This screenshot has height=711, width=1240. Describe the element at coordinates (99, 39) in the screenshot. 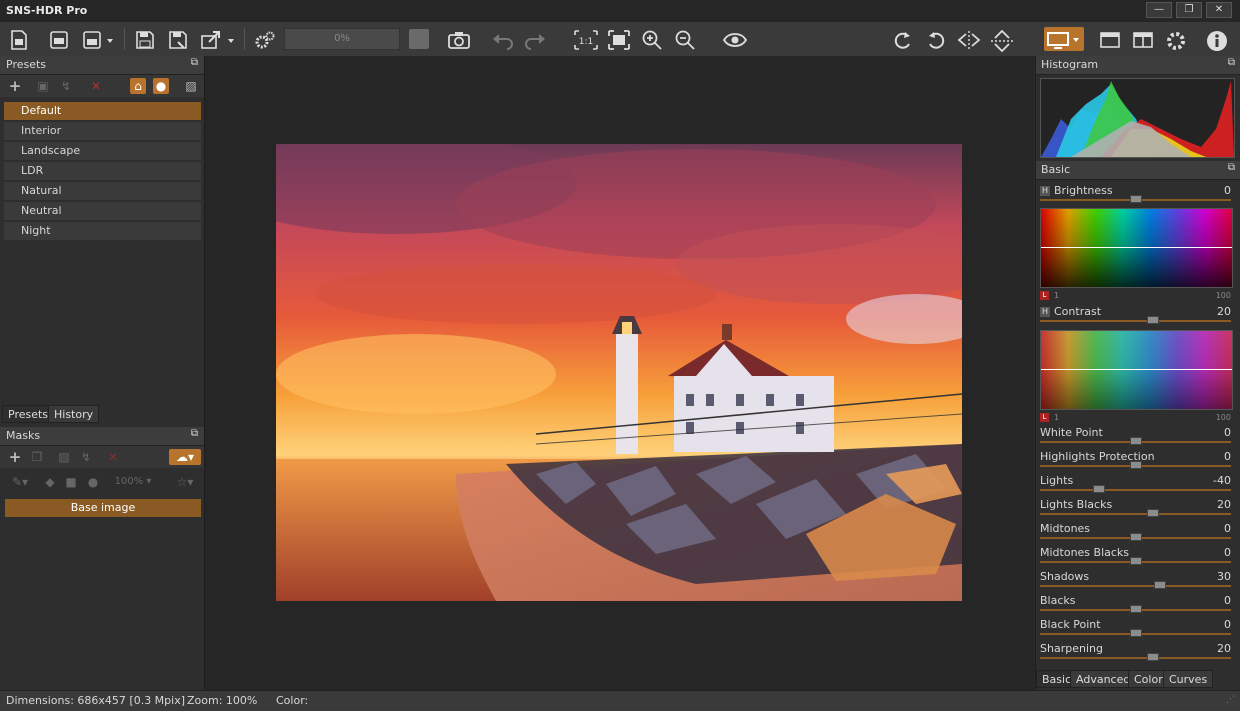

I see `save-sns-dropdown-icon` at that location.